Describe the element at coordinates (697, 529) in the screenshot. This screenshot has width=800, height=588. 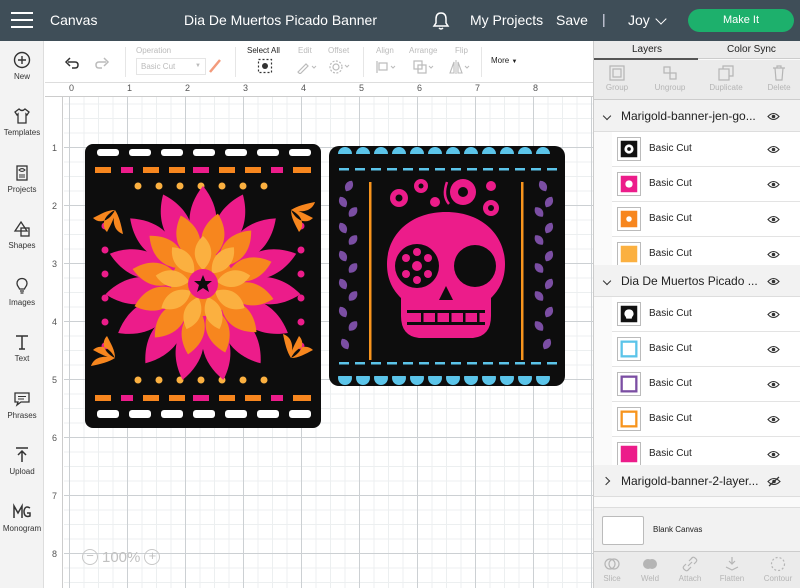
I see `blank-canvas-row: Blank Canvas` at that location.